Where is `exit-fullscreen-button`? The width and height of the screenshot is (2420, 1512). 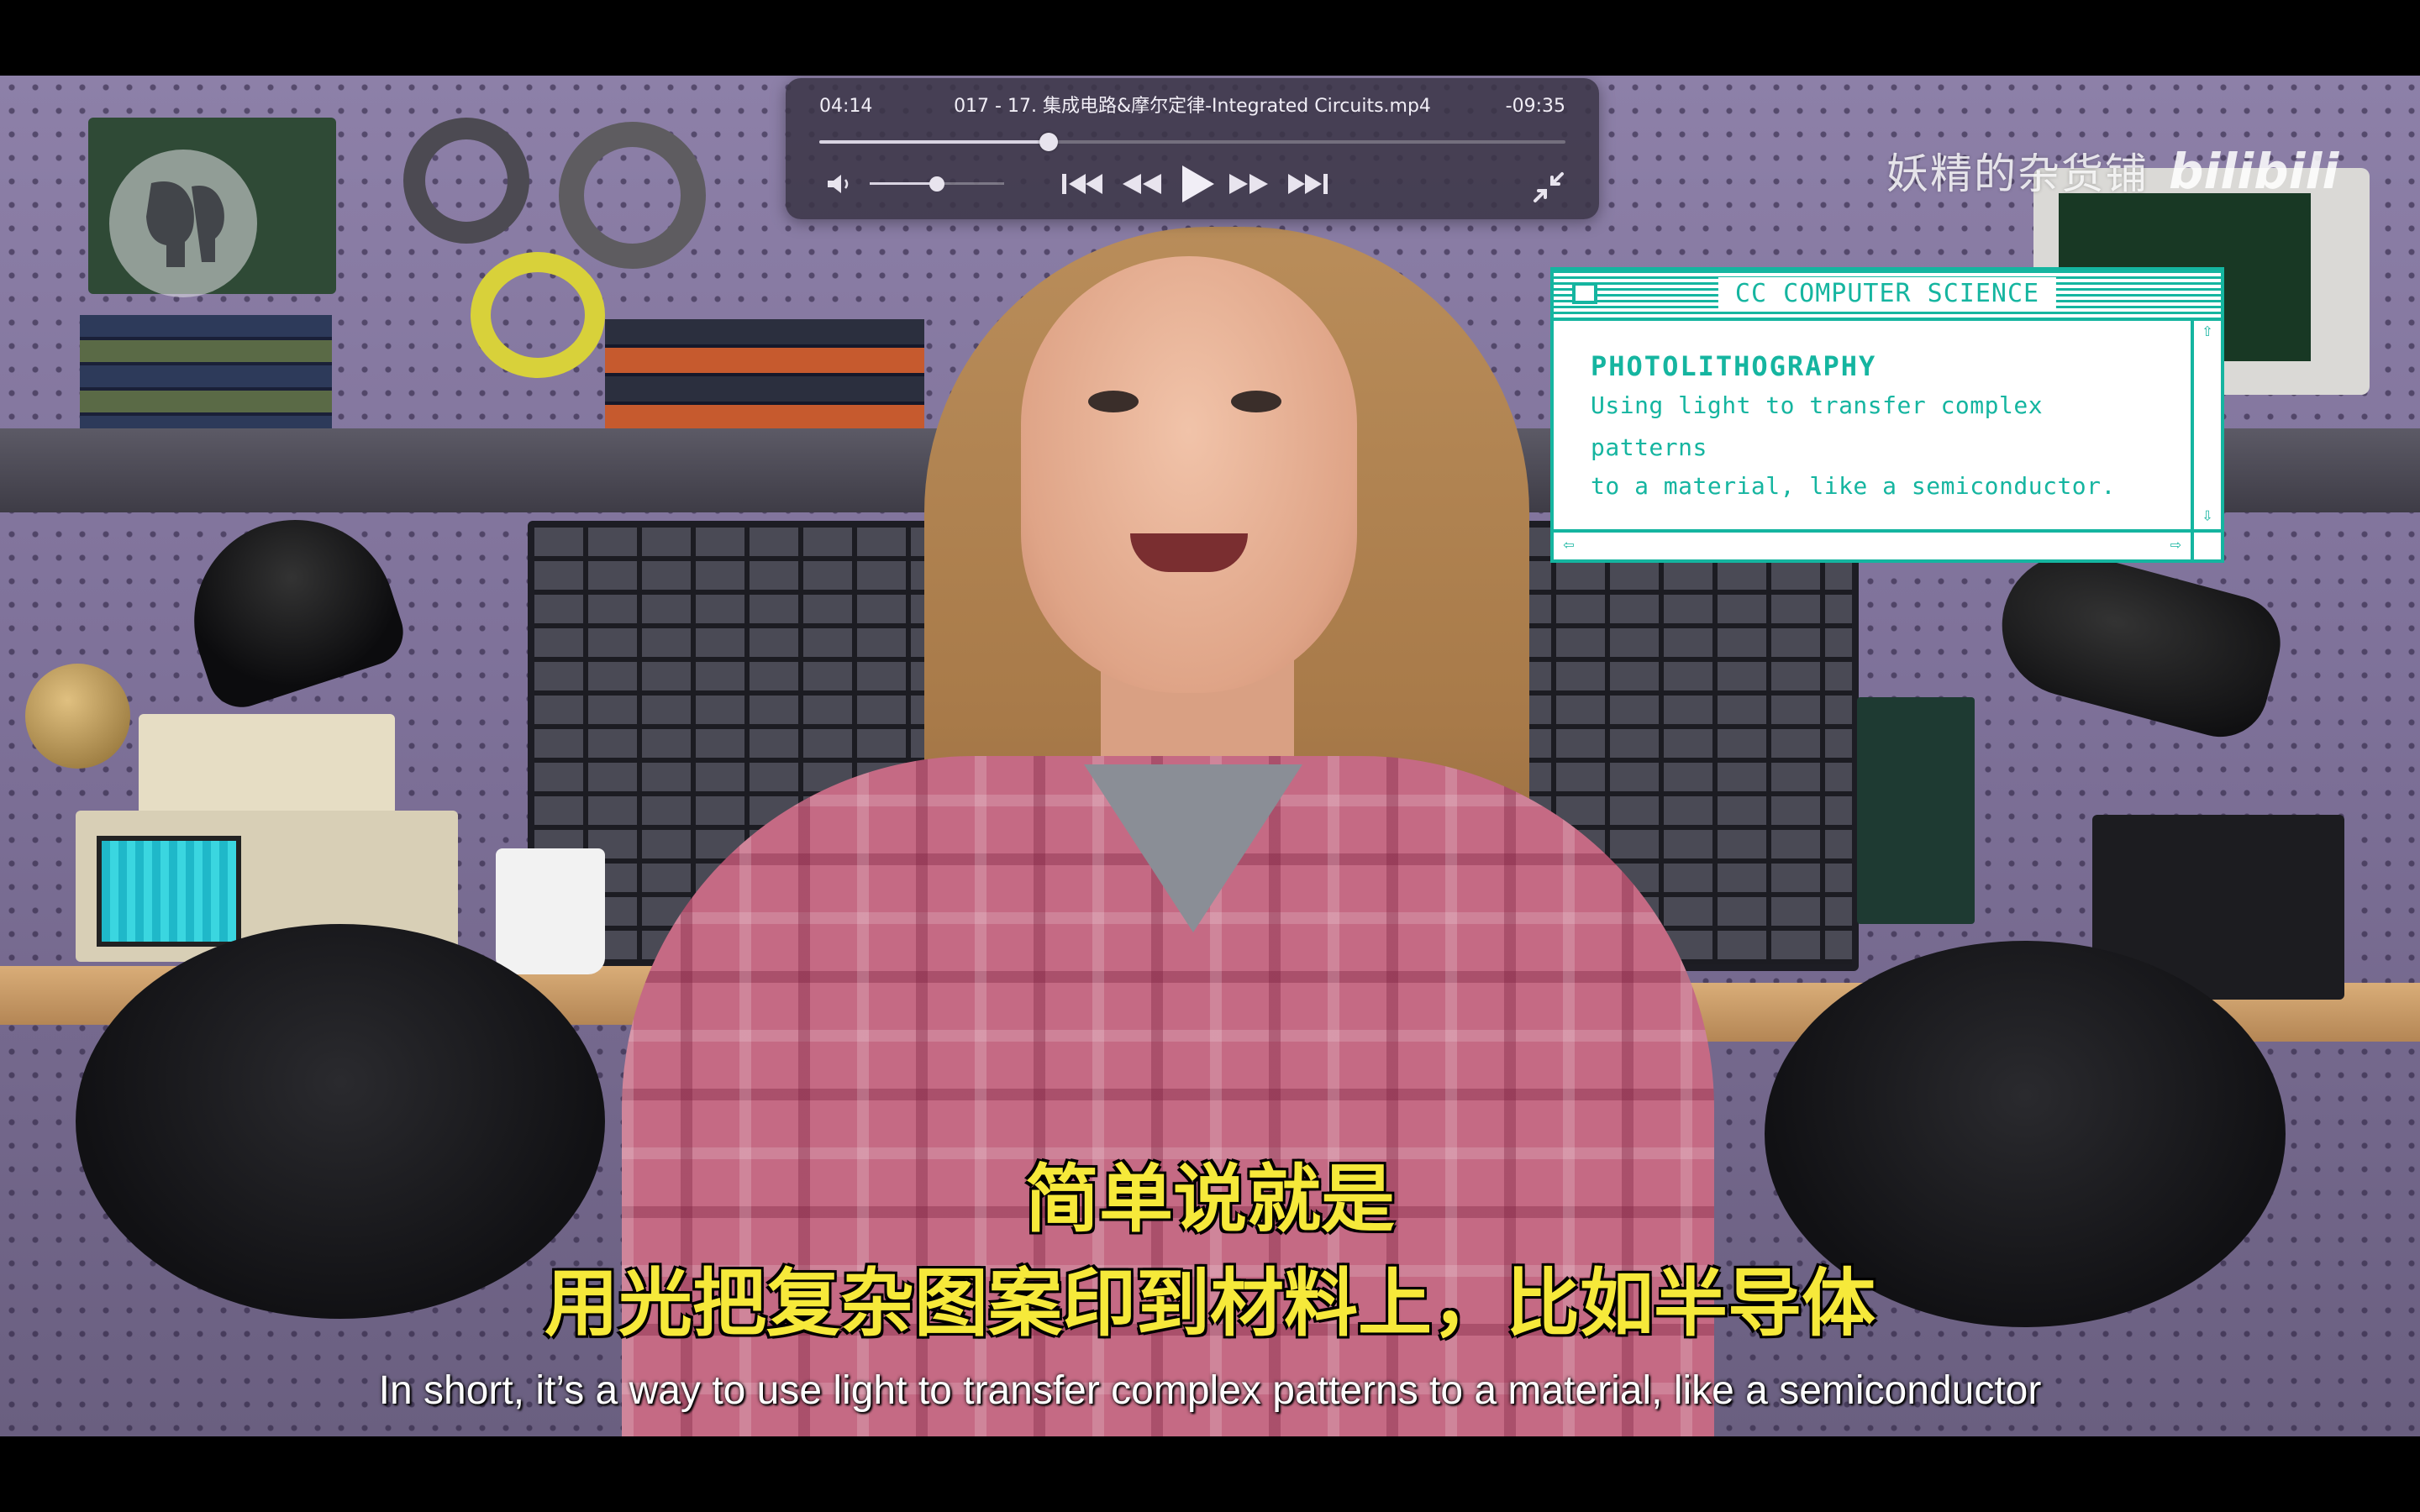 exit-fullscreen-button is located at coordinates (1548, 187).